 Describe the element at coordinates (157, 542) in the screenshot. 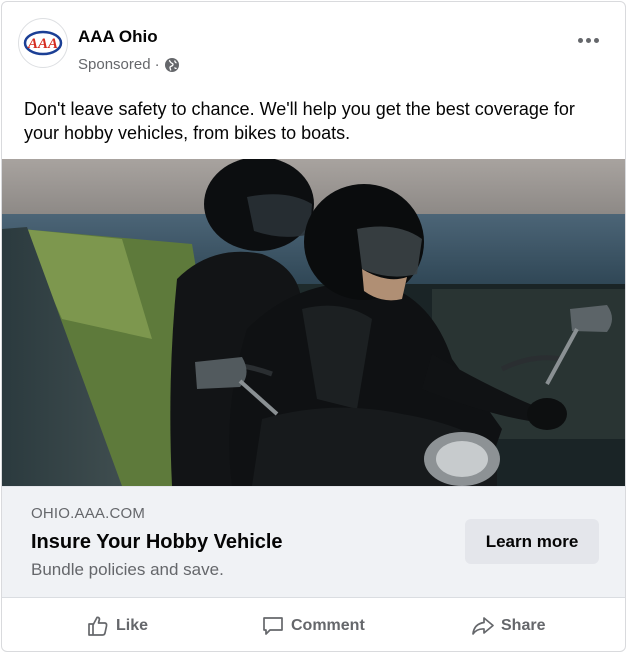

I see `link-title: Insure Your Hobby Vehicle` at that location.